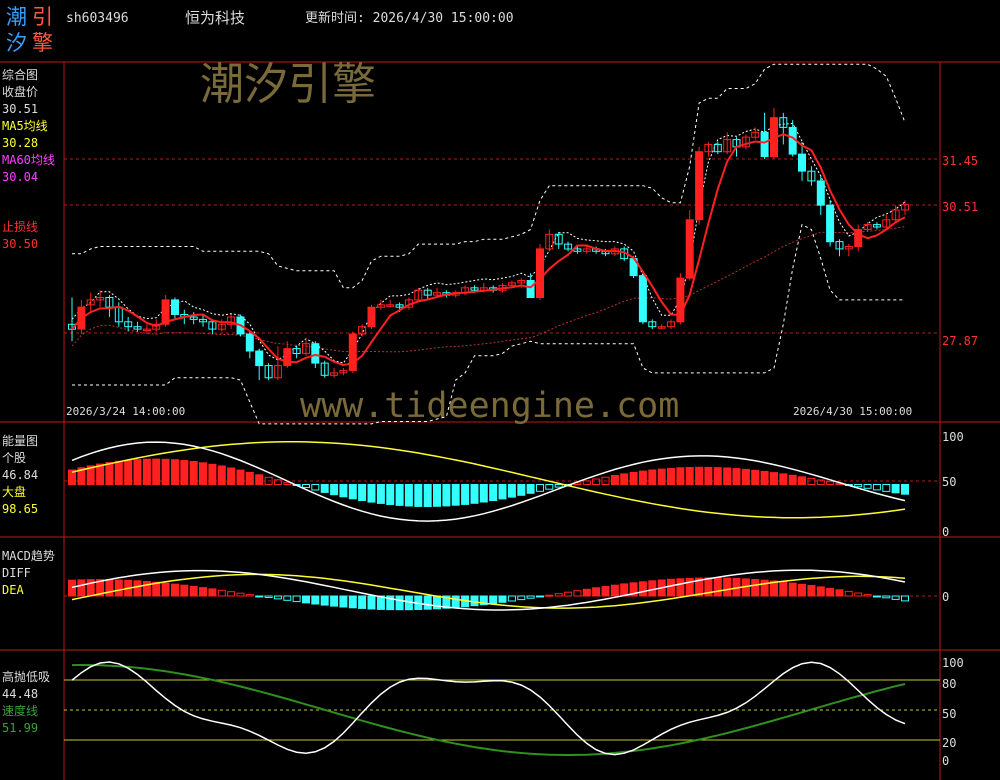 This screenshot has width=1000, height=780. What do you see at coordinates (42, 17) in the screenshot?
I see `logo-char-2: 引` at bounding box center [42, 17].